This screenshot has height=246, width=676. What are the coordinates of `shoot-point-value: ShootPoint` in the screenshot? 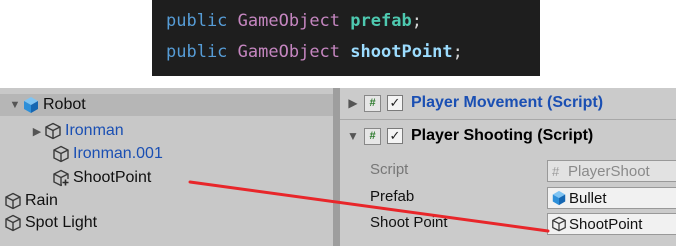 It's located at (606, 224).